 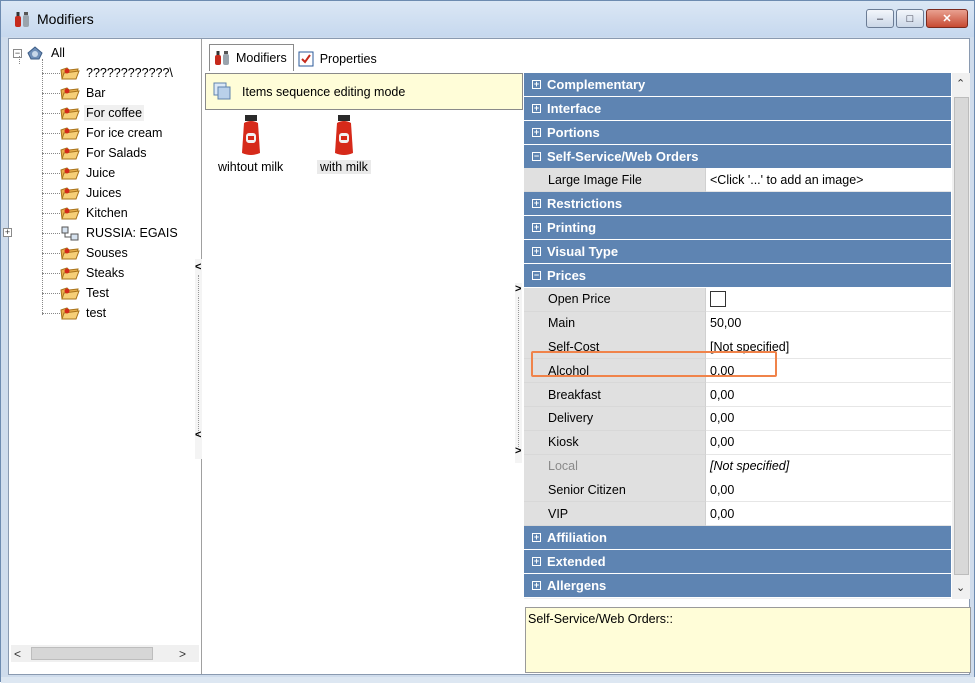 I want to click on property-grid-scrollbar: ⌃ ⌄, so click(x=961, y=336).